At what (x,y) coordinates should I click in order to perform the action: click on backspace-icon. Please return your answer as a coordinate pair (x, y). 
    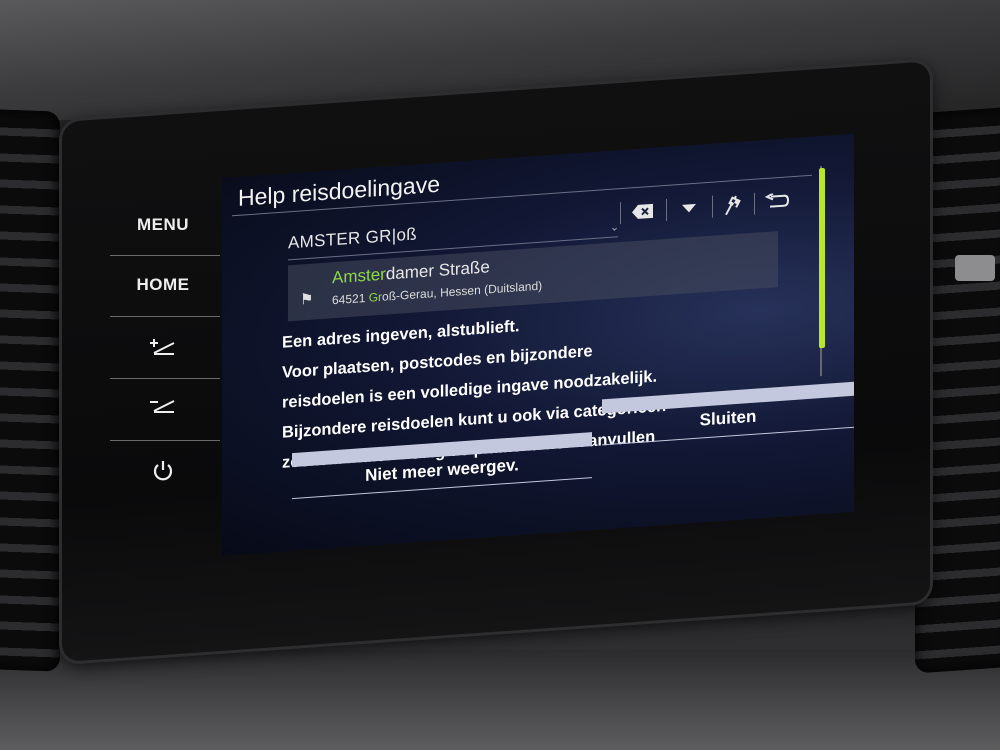
    Looking at the image, I should click on (642, 211).